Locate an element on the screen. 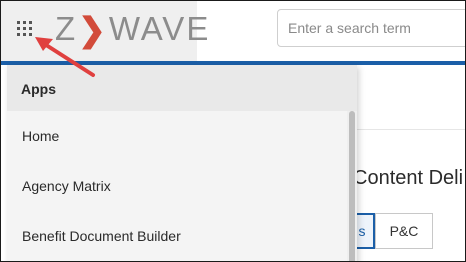  annotation-arrow-icon is located at coordinates (65, 57).